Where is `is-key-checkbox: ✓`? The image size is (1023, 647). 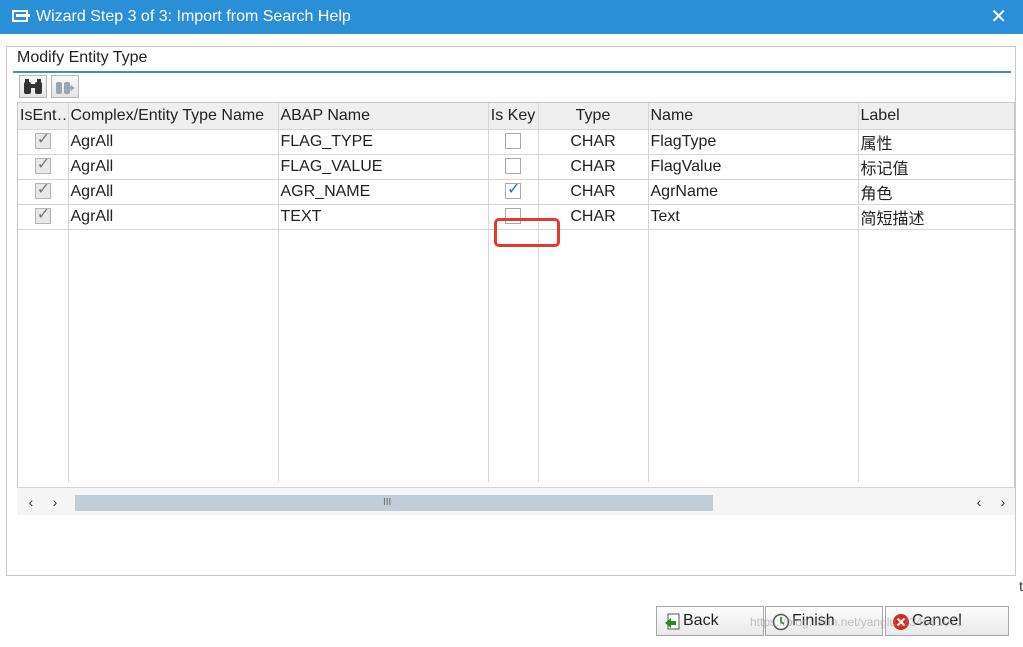
is-key-checkbox: ✓ is located at coordinates (513, 190).